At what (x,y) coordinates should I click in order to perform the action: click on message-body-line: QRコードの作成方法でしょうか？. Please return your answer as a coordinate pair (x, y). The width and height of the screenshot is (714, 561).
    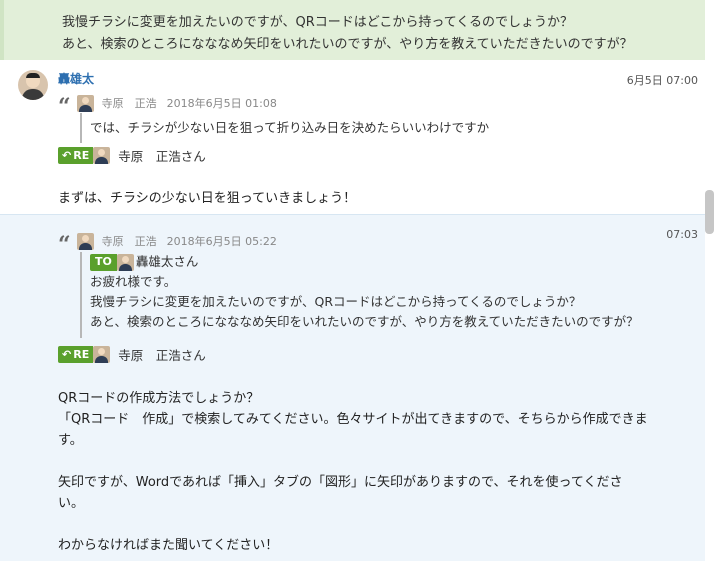
    Looking at the image, I should click on (159, 398).